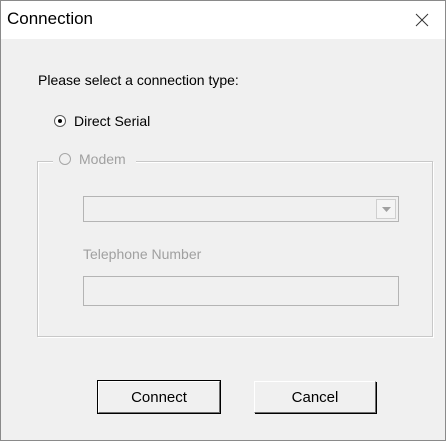  I want to click on close-icon, so click(422, 20).